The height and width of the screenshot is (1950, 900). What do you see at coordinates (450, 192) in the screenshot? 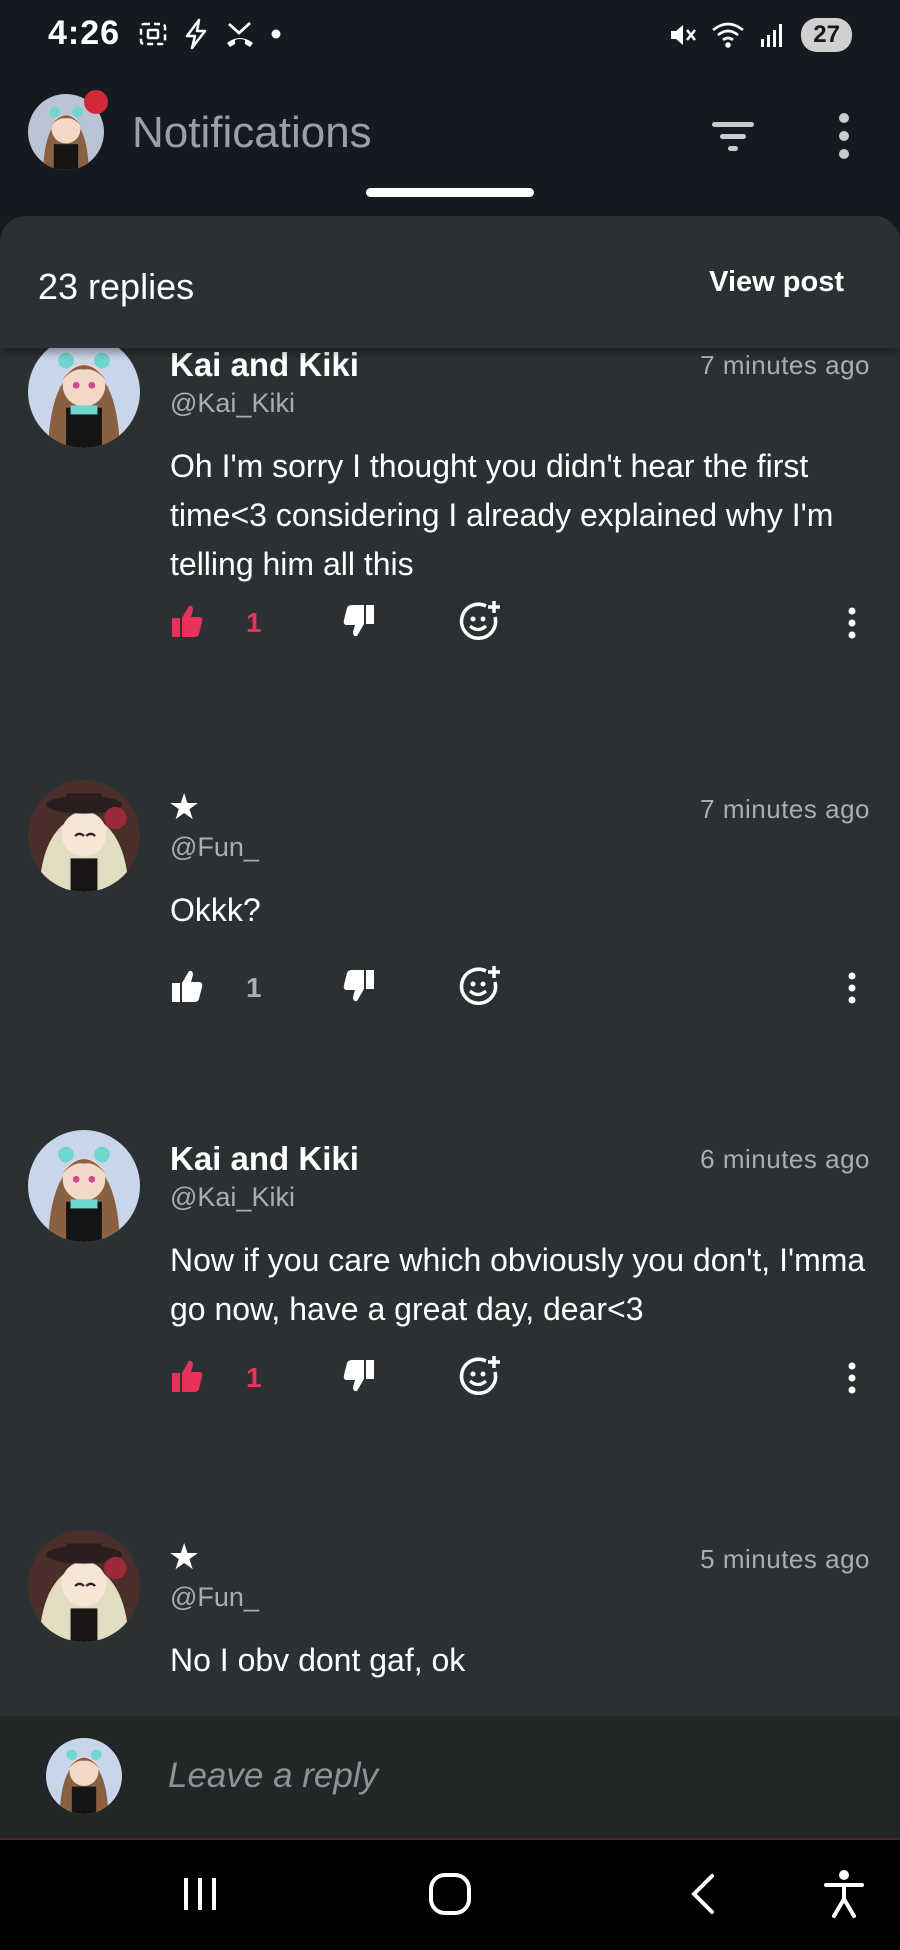
I see `drag-handle` at bounding box center [450, 192].